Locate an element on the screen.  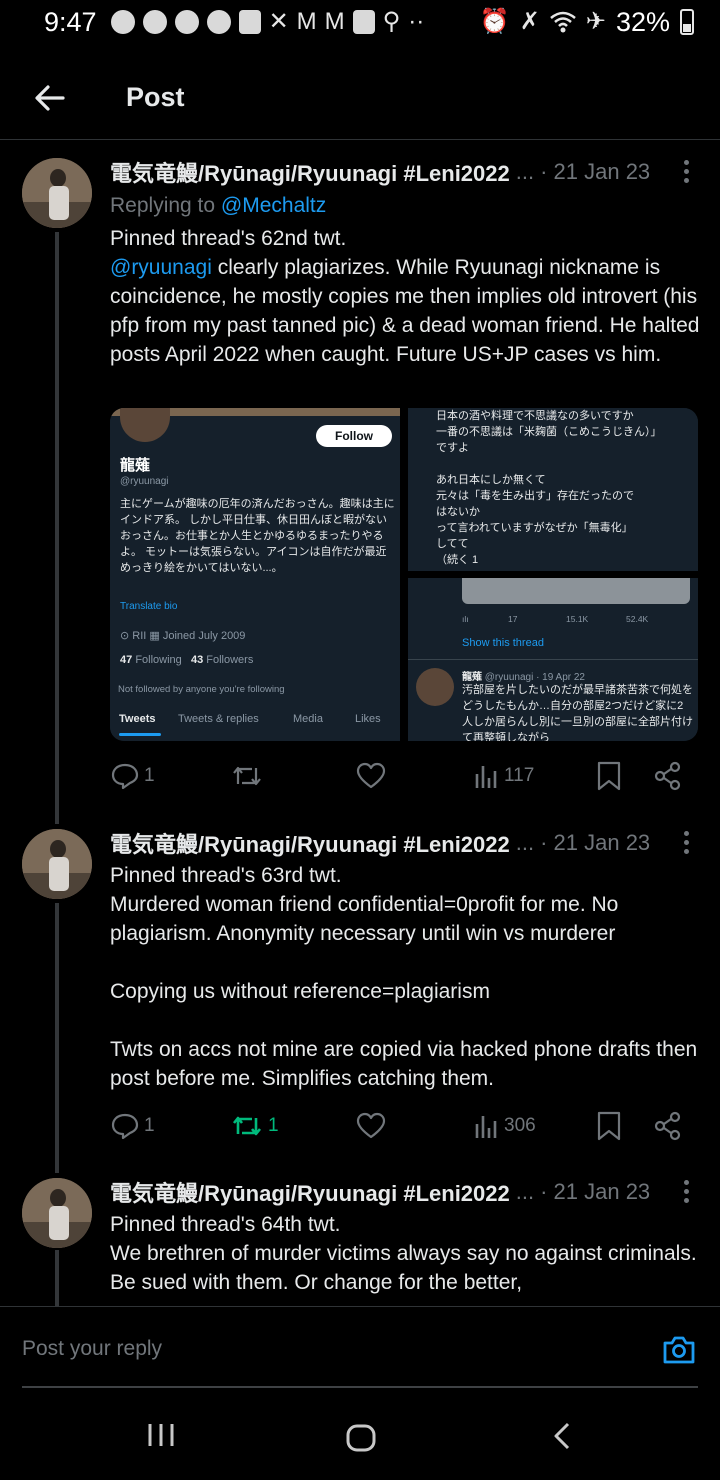
recents-button is located at coordinates (161, 1437).